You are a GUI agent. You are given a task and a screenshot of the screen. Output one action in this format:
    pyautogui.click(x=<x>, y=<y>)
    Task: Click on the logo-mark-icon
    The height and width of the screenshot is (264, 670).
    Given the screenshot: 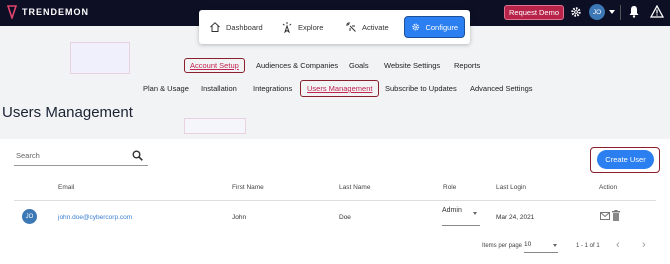 What is the action you would take?
    pyautogui.click(x=12, y=12)
    